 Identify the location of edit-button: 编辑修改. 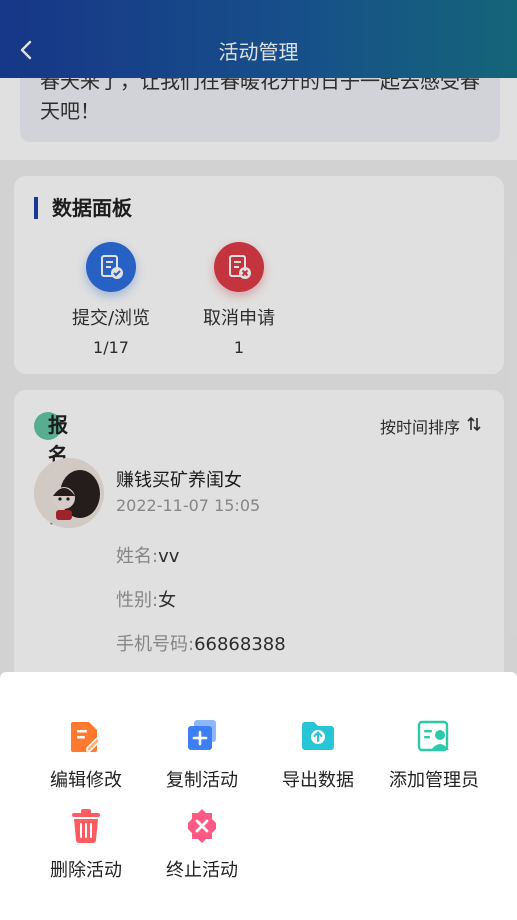
(86, 754).